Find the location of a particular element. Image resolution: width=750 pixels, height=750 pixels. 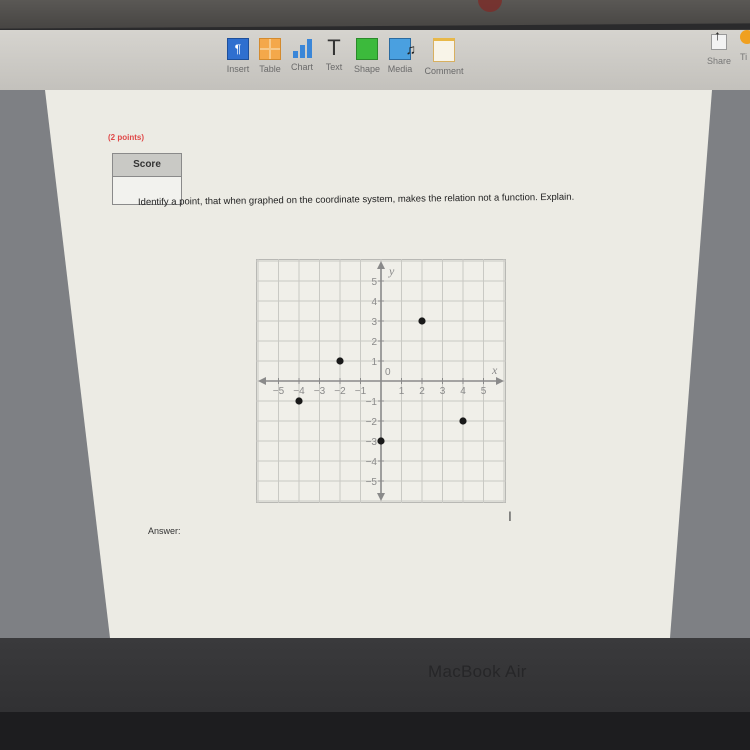

x-tick-label: −2 is located at coordinates (340, 391).